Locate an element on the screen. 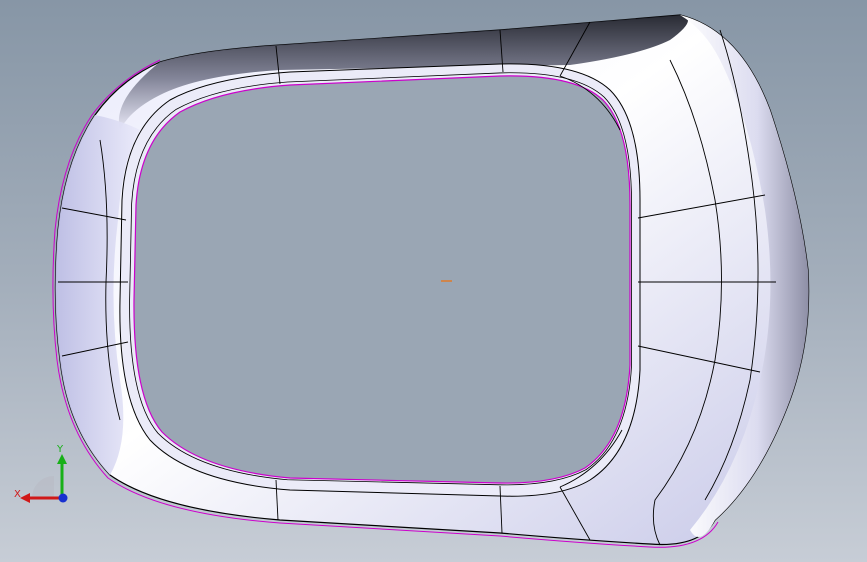  y-axis-arrowhead is located at coordinates (62, 459).